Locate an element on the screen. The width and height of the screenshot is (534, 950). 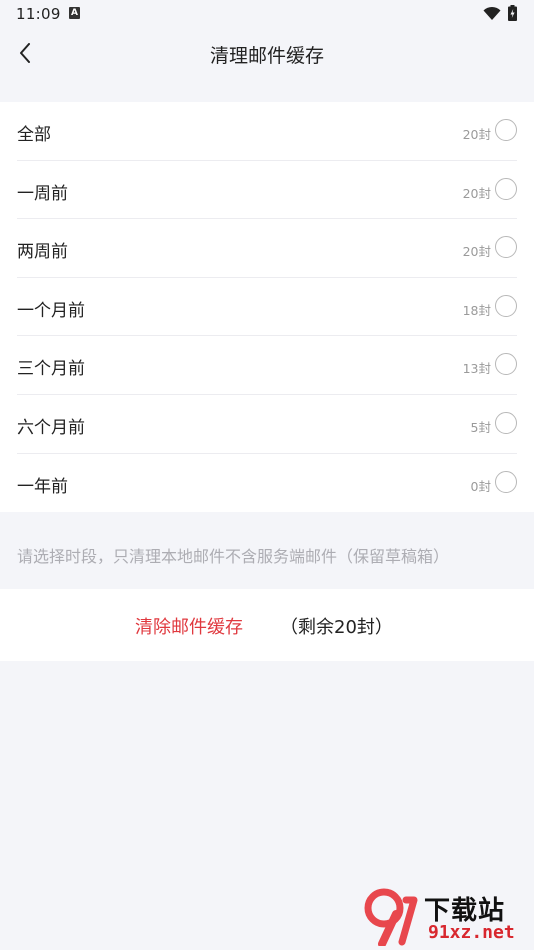
option-count: 5封 is located at coordinates (480, 427).